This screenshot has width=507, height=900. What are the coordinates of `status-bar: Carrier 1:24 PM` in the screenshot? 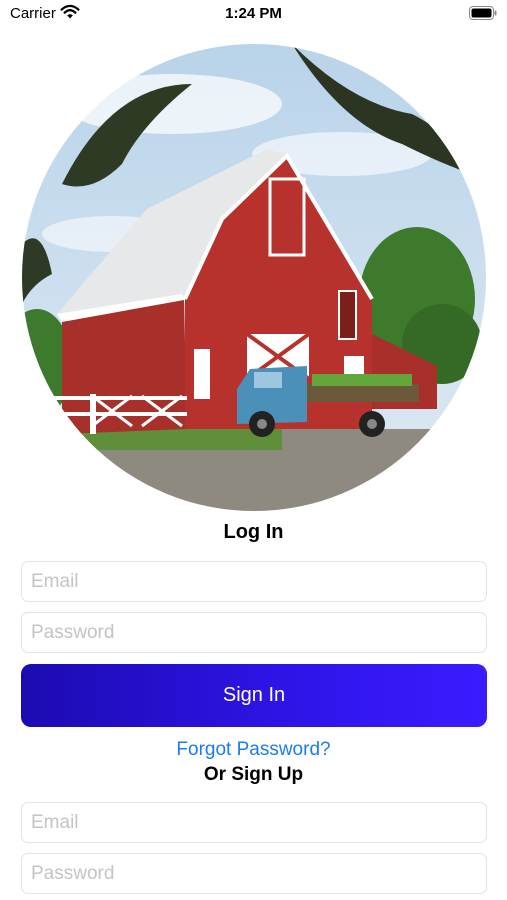 It's located at (253, 15).